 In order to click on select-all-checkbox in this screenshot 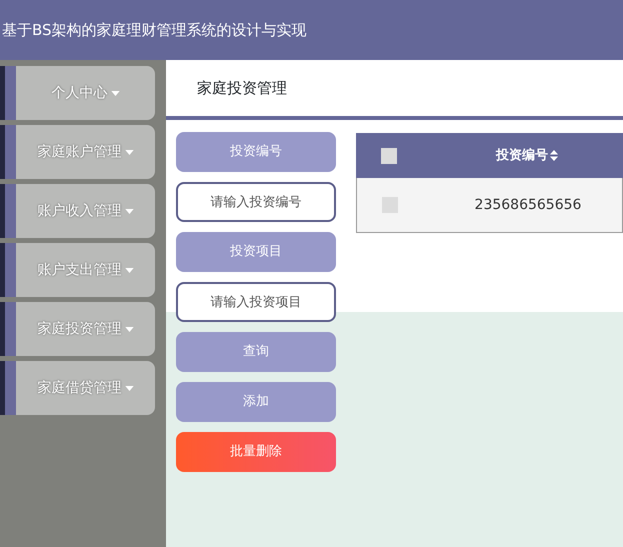, I will do `click(389, 156)`.